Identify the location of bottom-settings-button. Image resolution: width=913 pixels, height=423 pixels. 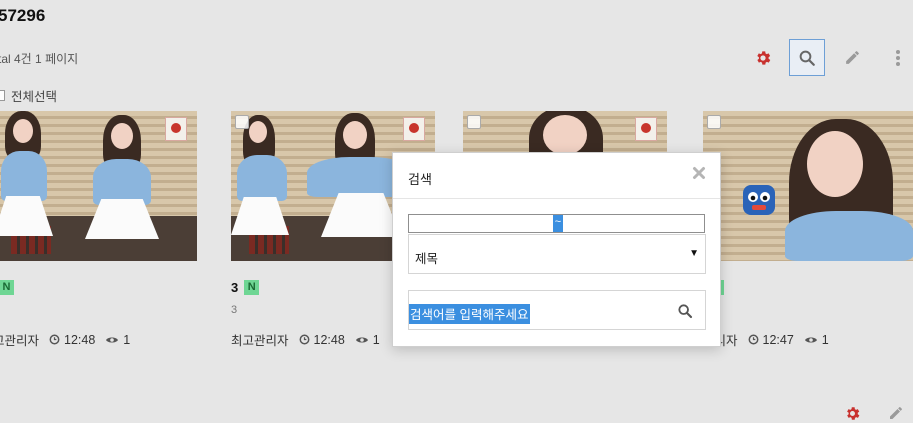
(852, 414).